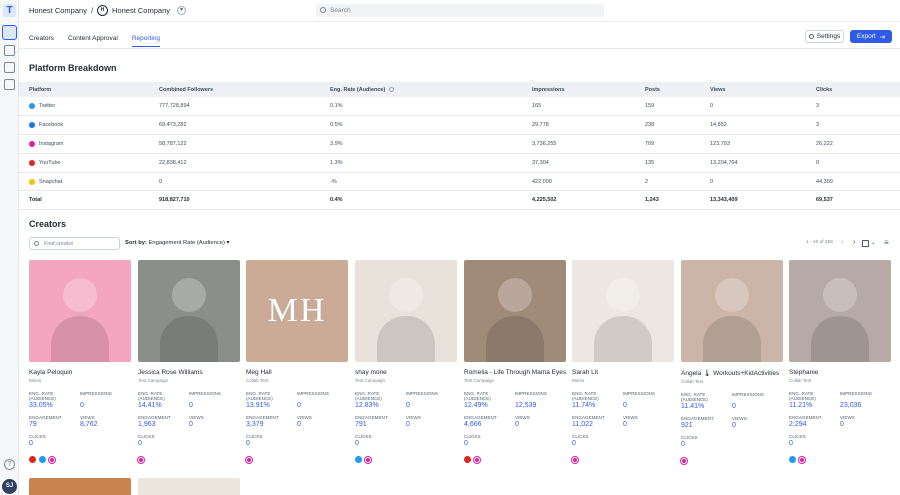  Describe the element at coordinates (80, 244) in the screenshot. I see `find-creator-input` at that location.